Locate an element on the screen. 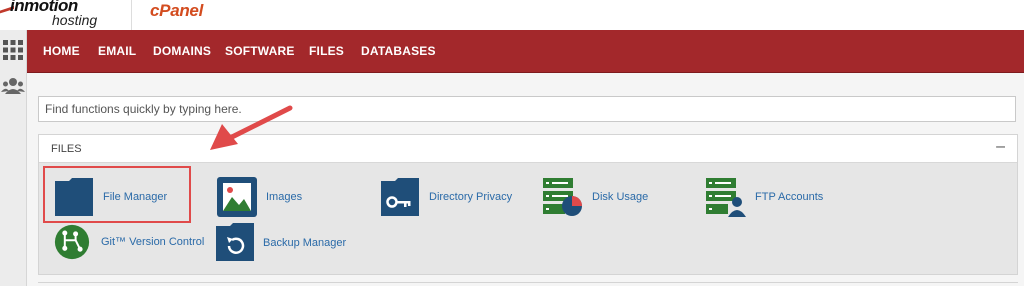 The image size is (1024, 286). nav-software: SOFTWARE is located at coordinates (260, 51).